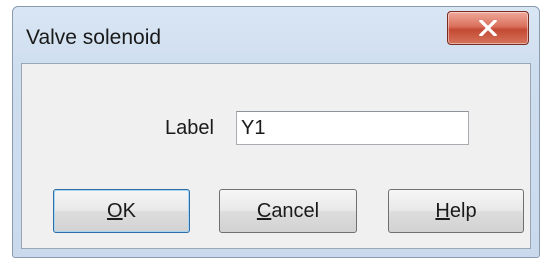  I want to click on close-x-icon, so click(488, 28).